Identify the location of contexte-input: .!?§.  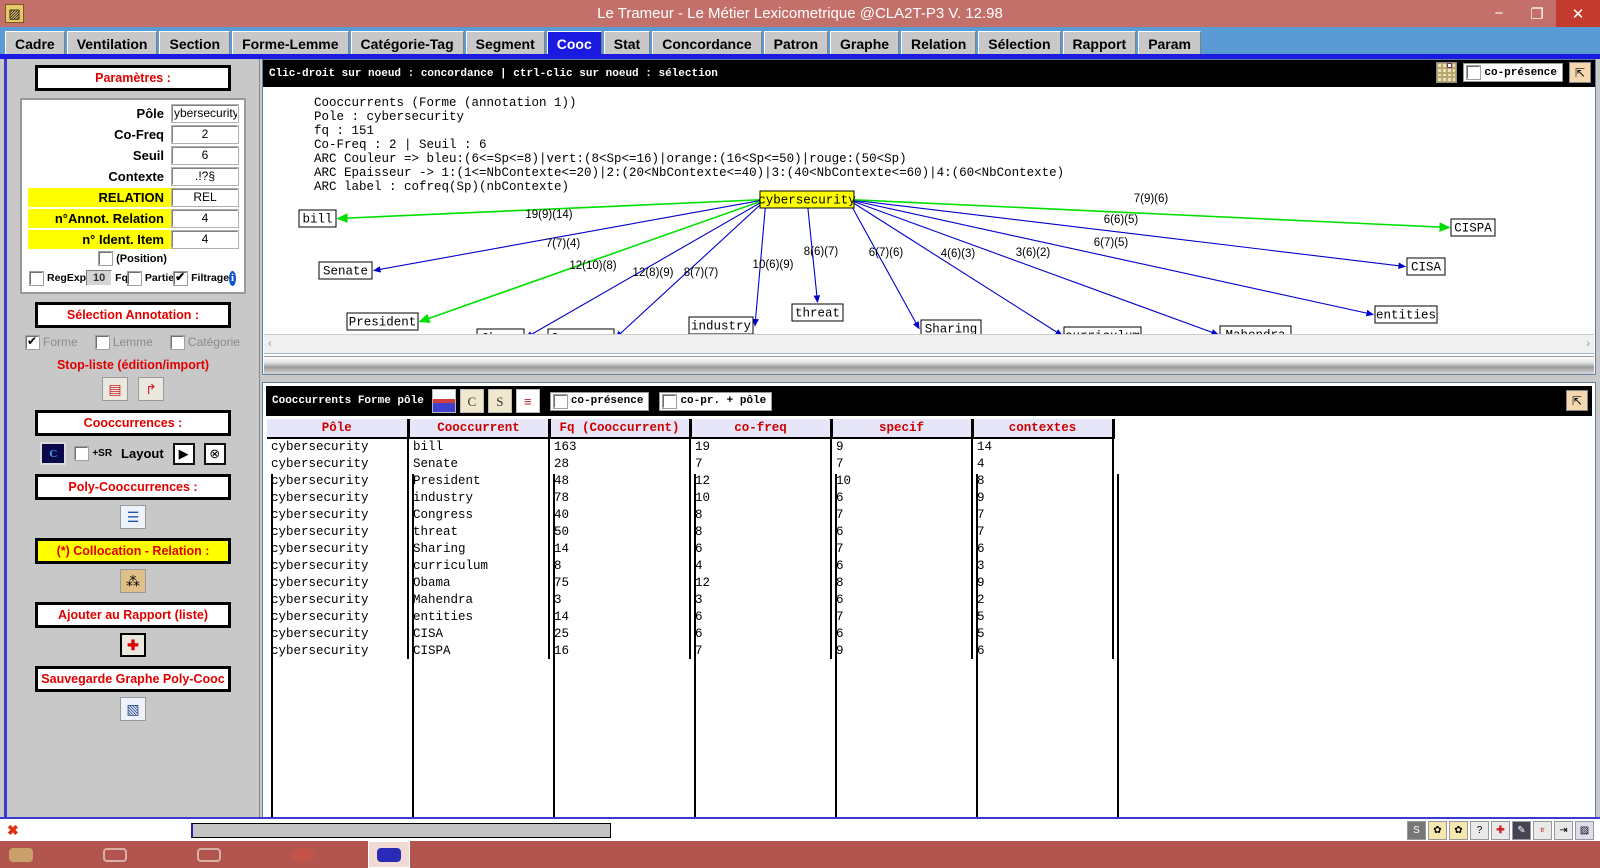
(205, 176).